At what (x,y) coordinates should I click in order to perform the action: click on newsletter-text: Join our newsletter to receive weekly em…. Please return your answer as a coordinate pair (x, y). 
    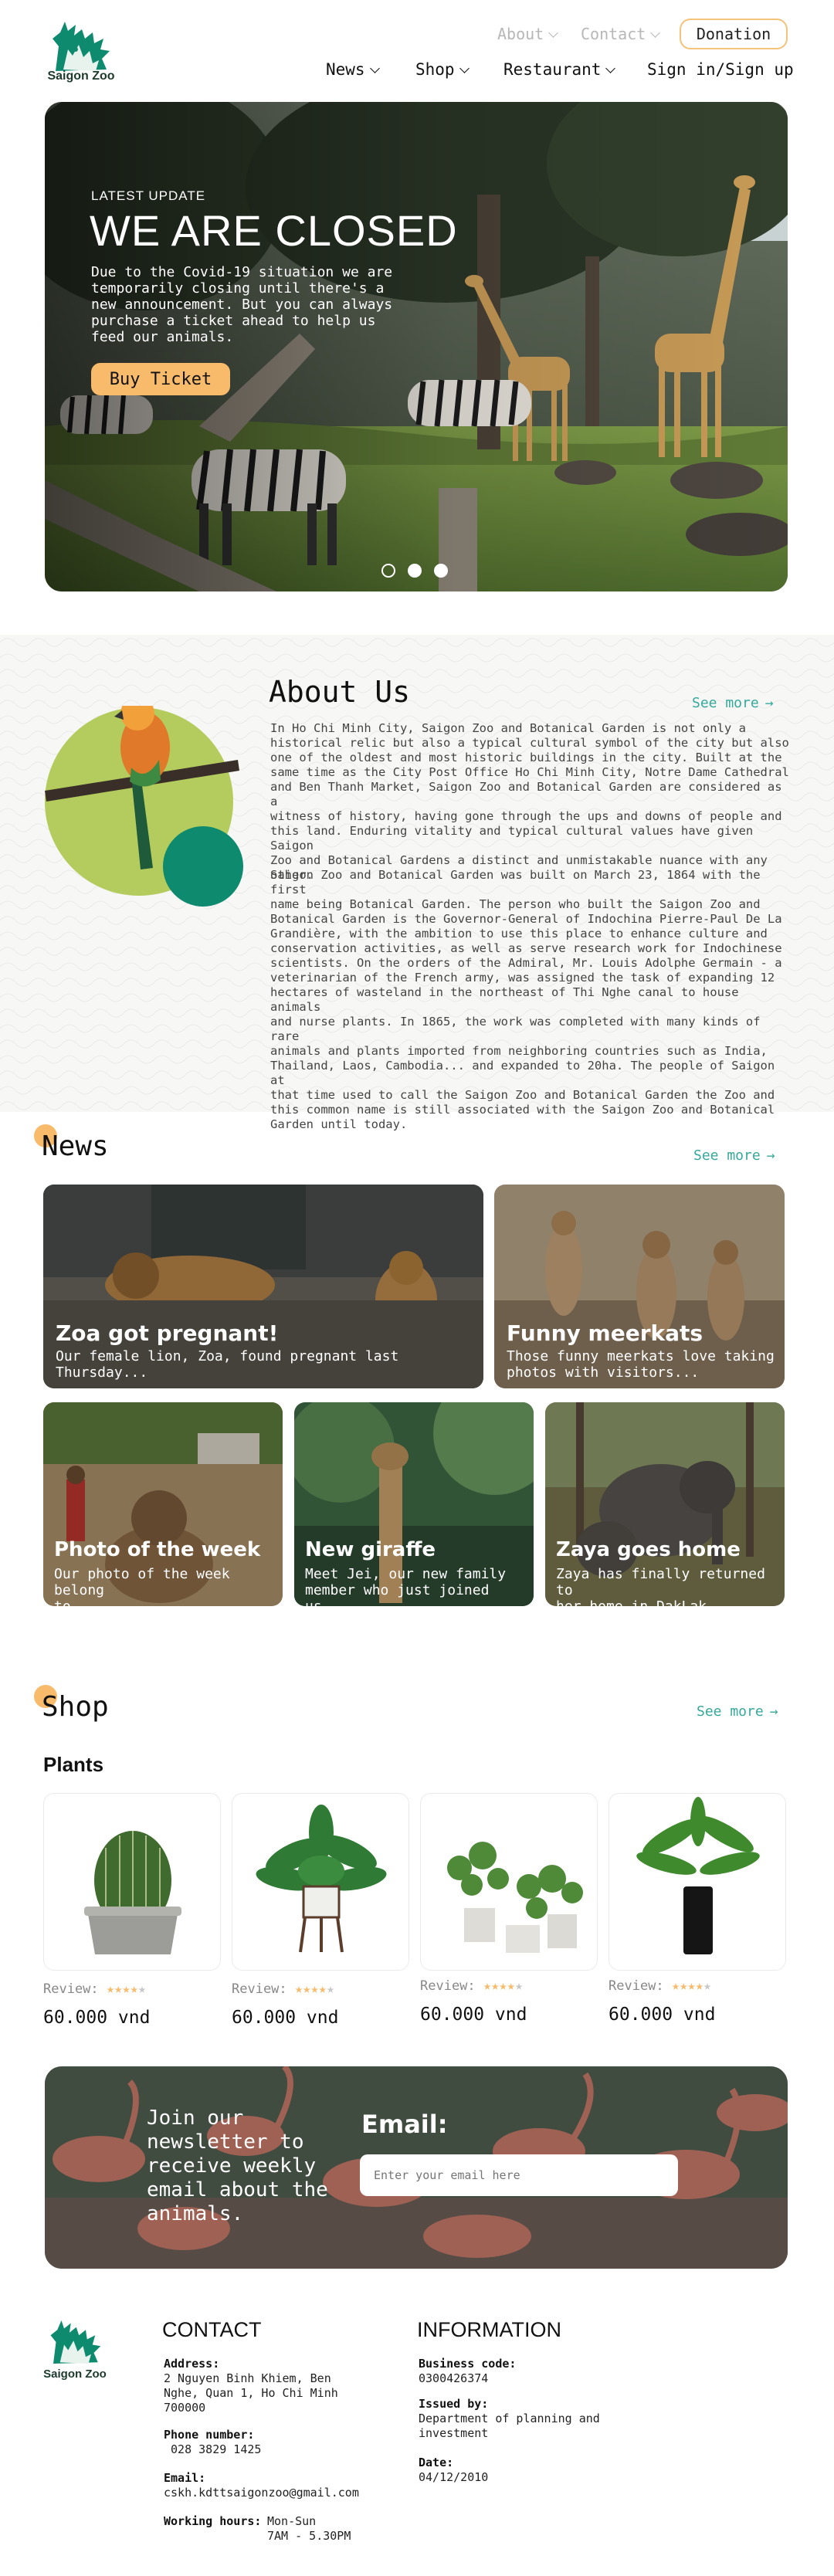
    Looking at the image, I should click on (237, 2166).